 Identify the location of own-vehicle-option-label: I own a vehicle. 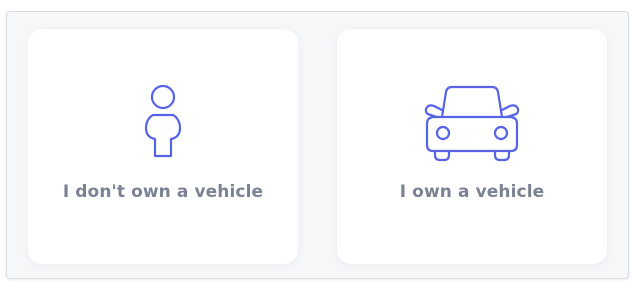
(472, 192).